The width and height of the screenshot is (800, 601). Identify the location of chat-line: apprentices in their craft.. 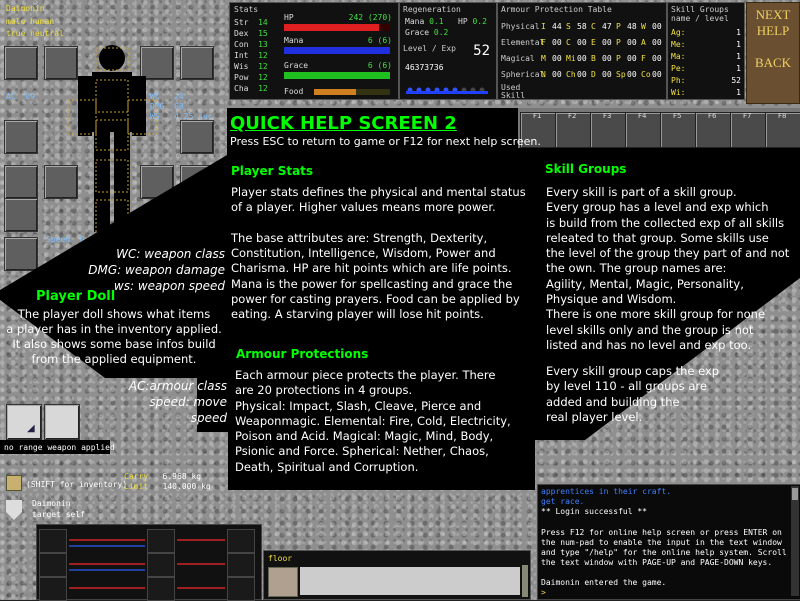
(606, 491).